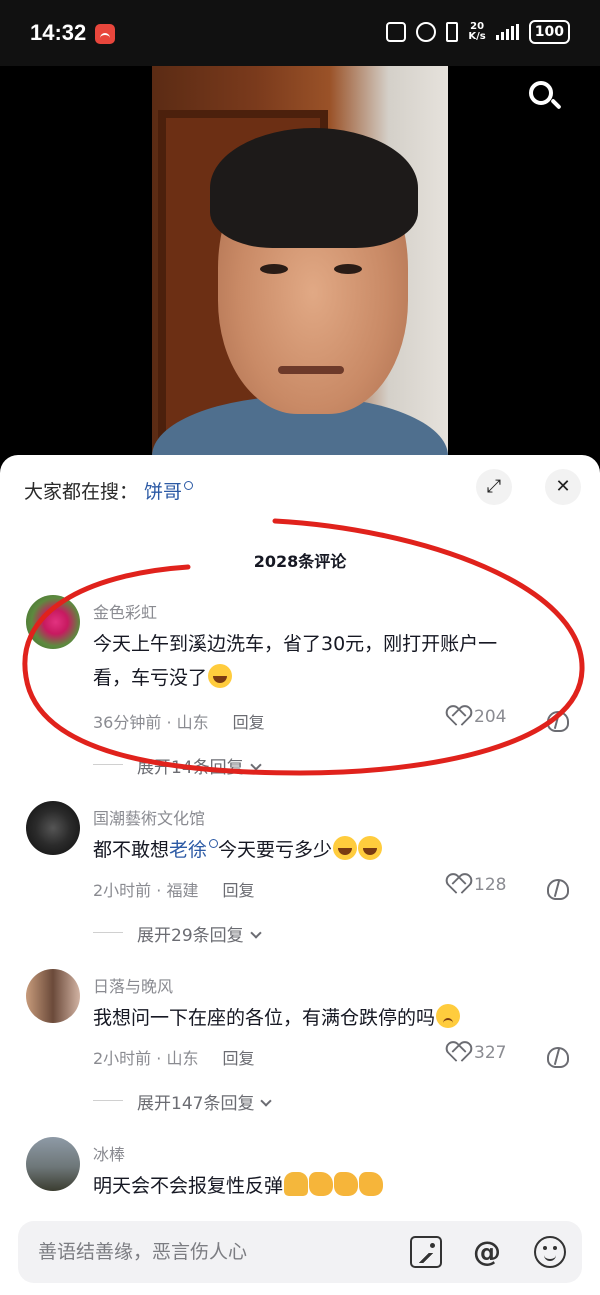  Describe the element at coordinates (190, 768) in the screenshot. I see `expand-replies-label: 展开14条回复` at that location.